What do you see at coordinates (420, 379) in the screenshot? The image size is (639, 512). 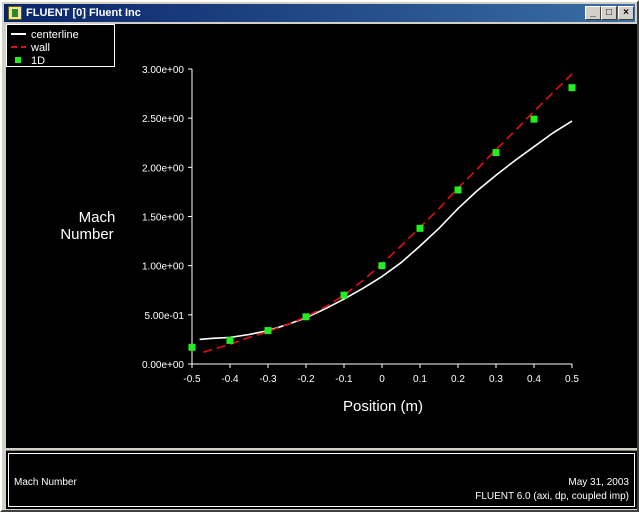 I see `x-tick-label: 0.1` at bounding box center [420, 379].